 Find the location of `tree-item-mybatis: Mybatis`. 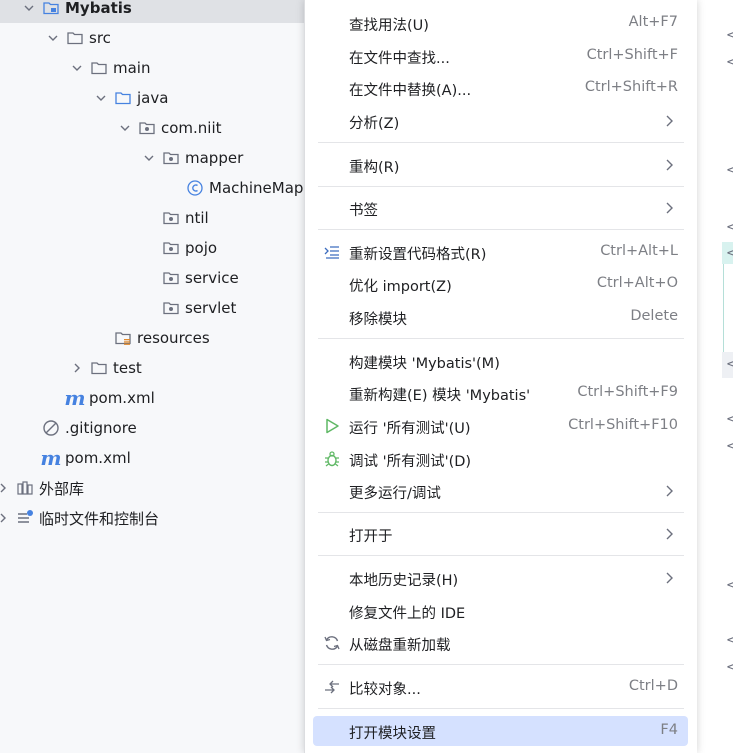

tree-item-mybatis: Mybatis is located at coordinates (163, 11).